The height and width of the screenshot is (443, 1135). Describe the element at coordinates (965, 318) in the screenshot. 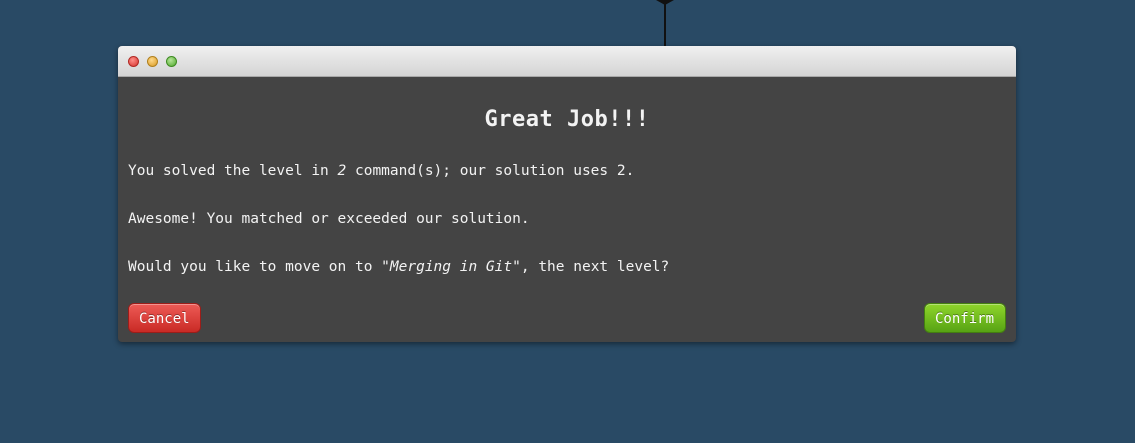

I see `confirm-button: Confirm` at that location.